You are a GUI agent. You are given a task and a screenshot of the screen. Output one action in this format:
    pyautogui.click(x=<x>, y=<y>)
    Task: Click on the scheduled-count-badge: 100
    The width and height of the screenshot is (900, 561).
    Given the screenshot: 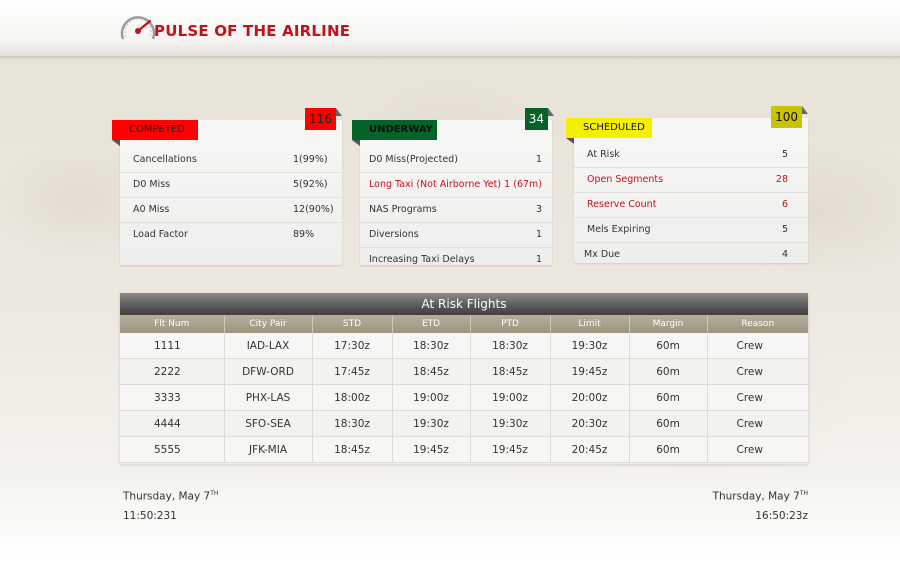 What is the action you would take?
    pyautogui.click(x=789, y=117)
    